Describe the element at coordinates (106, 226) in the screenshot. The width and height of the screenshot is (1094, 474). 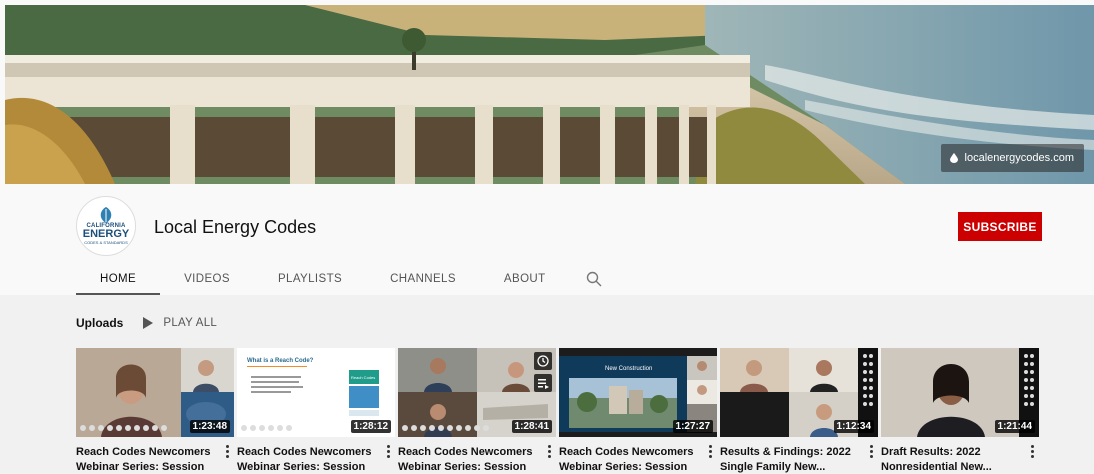
I see `channel-avatar: CALIFORNIA ENERGY CODES & STANDARDS` at that location.